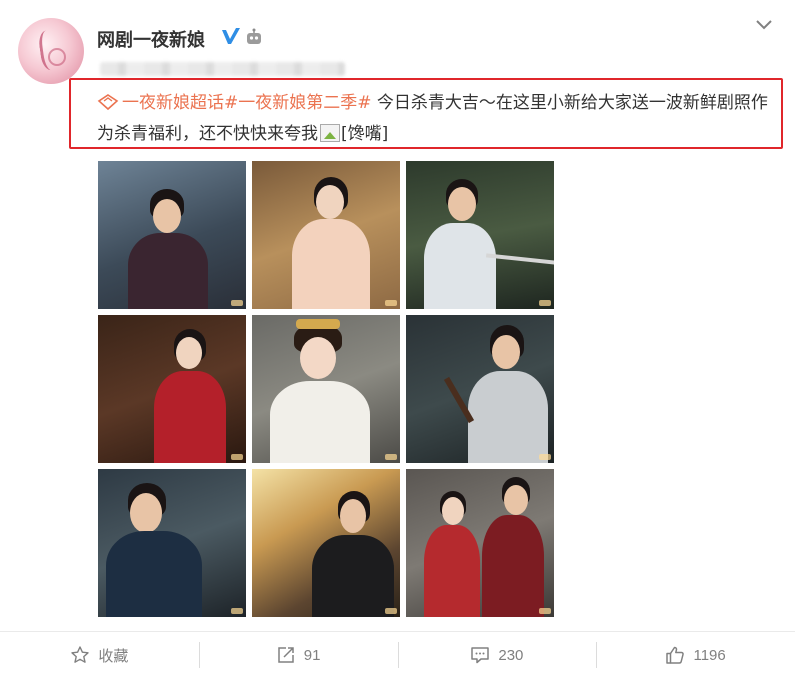  Describe the element at coordinates (173, 103) in the screenshot. I see `super-topic-link: 一夜新娘超话` at that location.